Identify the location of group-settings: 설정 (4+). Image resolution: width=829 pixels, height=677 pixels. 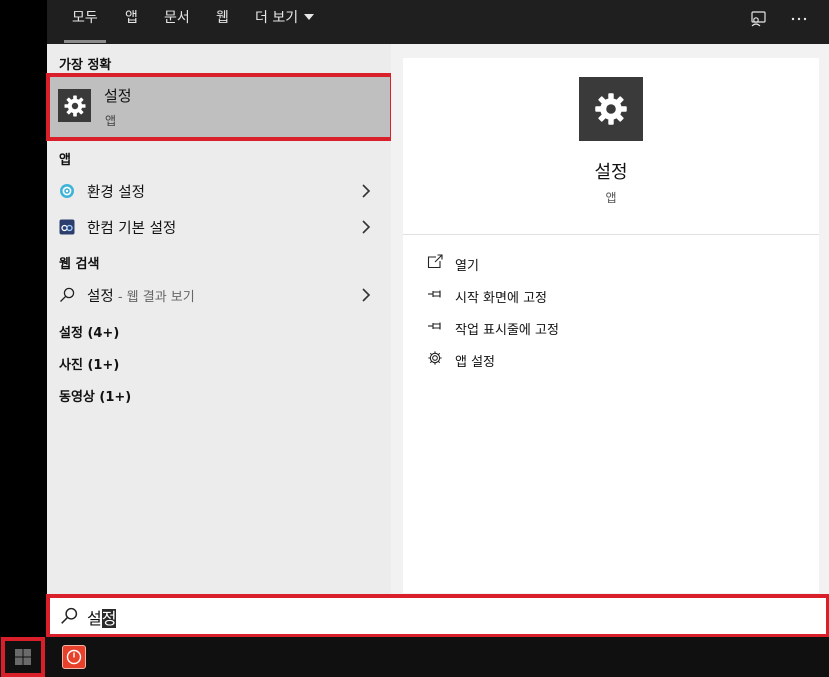
(89, 331).